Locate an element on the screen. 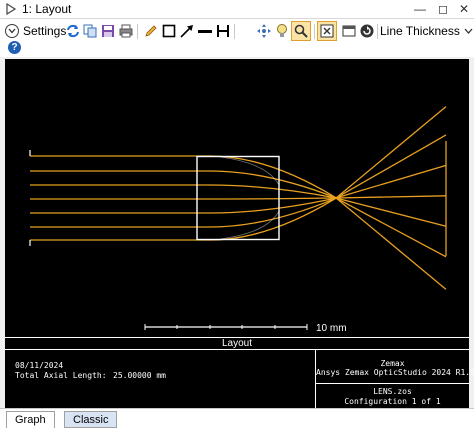 Image resolution: width=474 pixels, height=430 pixels. refresh-icon is located at coordinates (73, 31).